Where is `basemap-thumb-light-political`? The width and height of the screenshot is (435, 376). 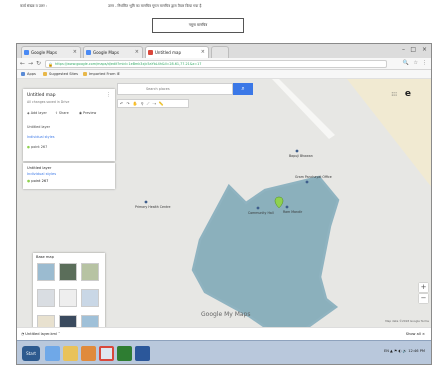
basemap-thumb-light-political is located at coordinates (46, 298).